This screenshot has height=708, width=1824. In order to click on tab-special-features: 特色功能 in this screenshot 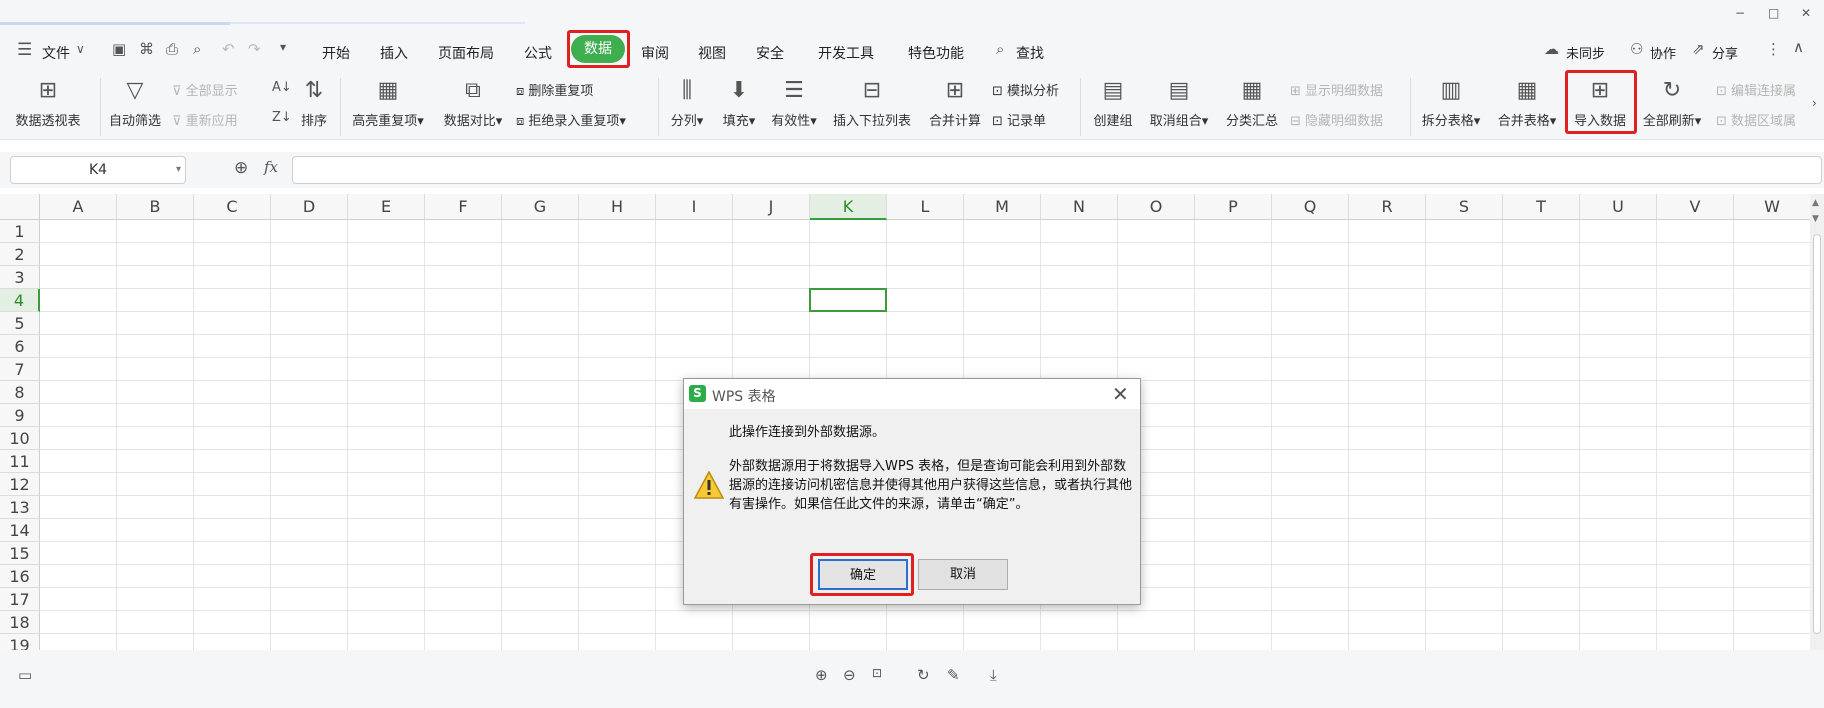, I will do `click(936, 53)`.